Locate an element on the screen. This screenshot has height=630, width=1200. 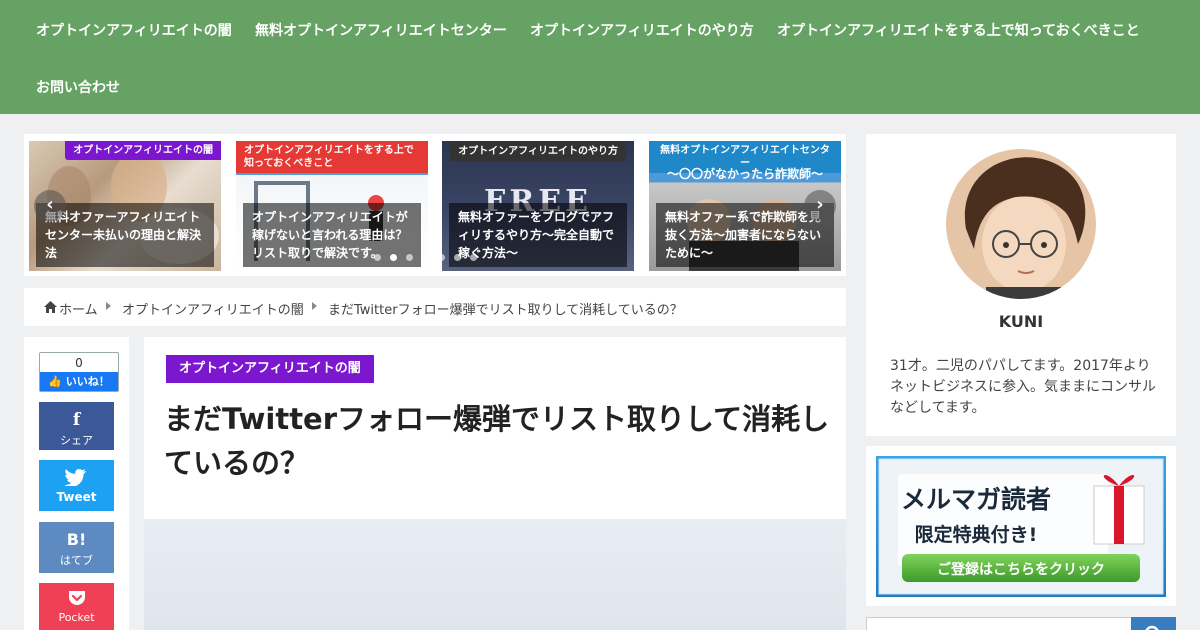
newsletter-banner-art: メルマガ読者 限定特典付き! ご登録はこちらをクリック is located at coordinates (1021, 526).